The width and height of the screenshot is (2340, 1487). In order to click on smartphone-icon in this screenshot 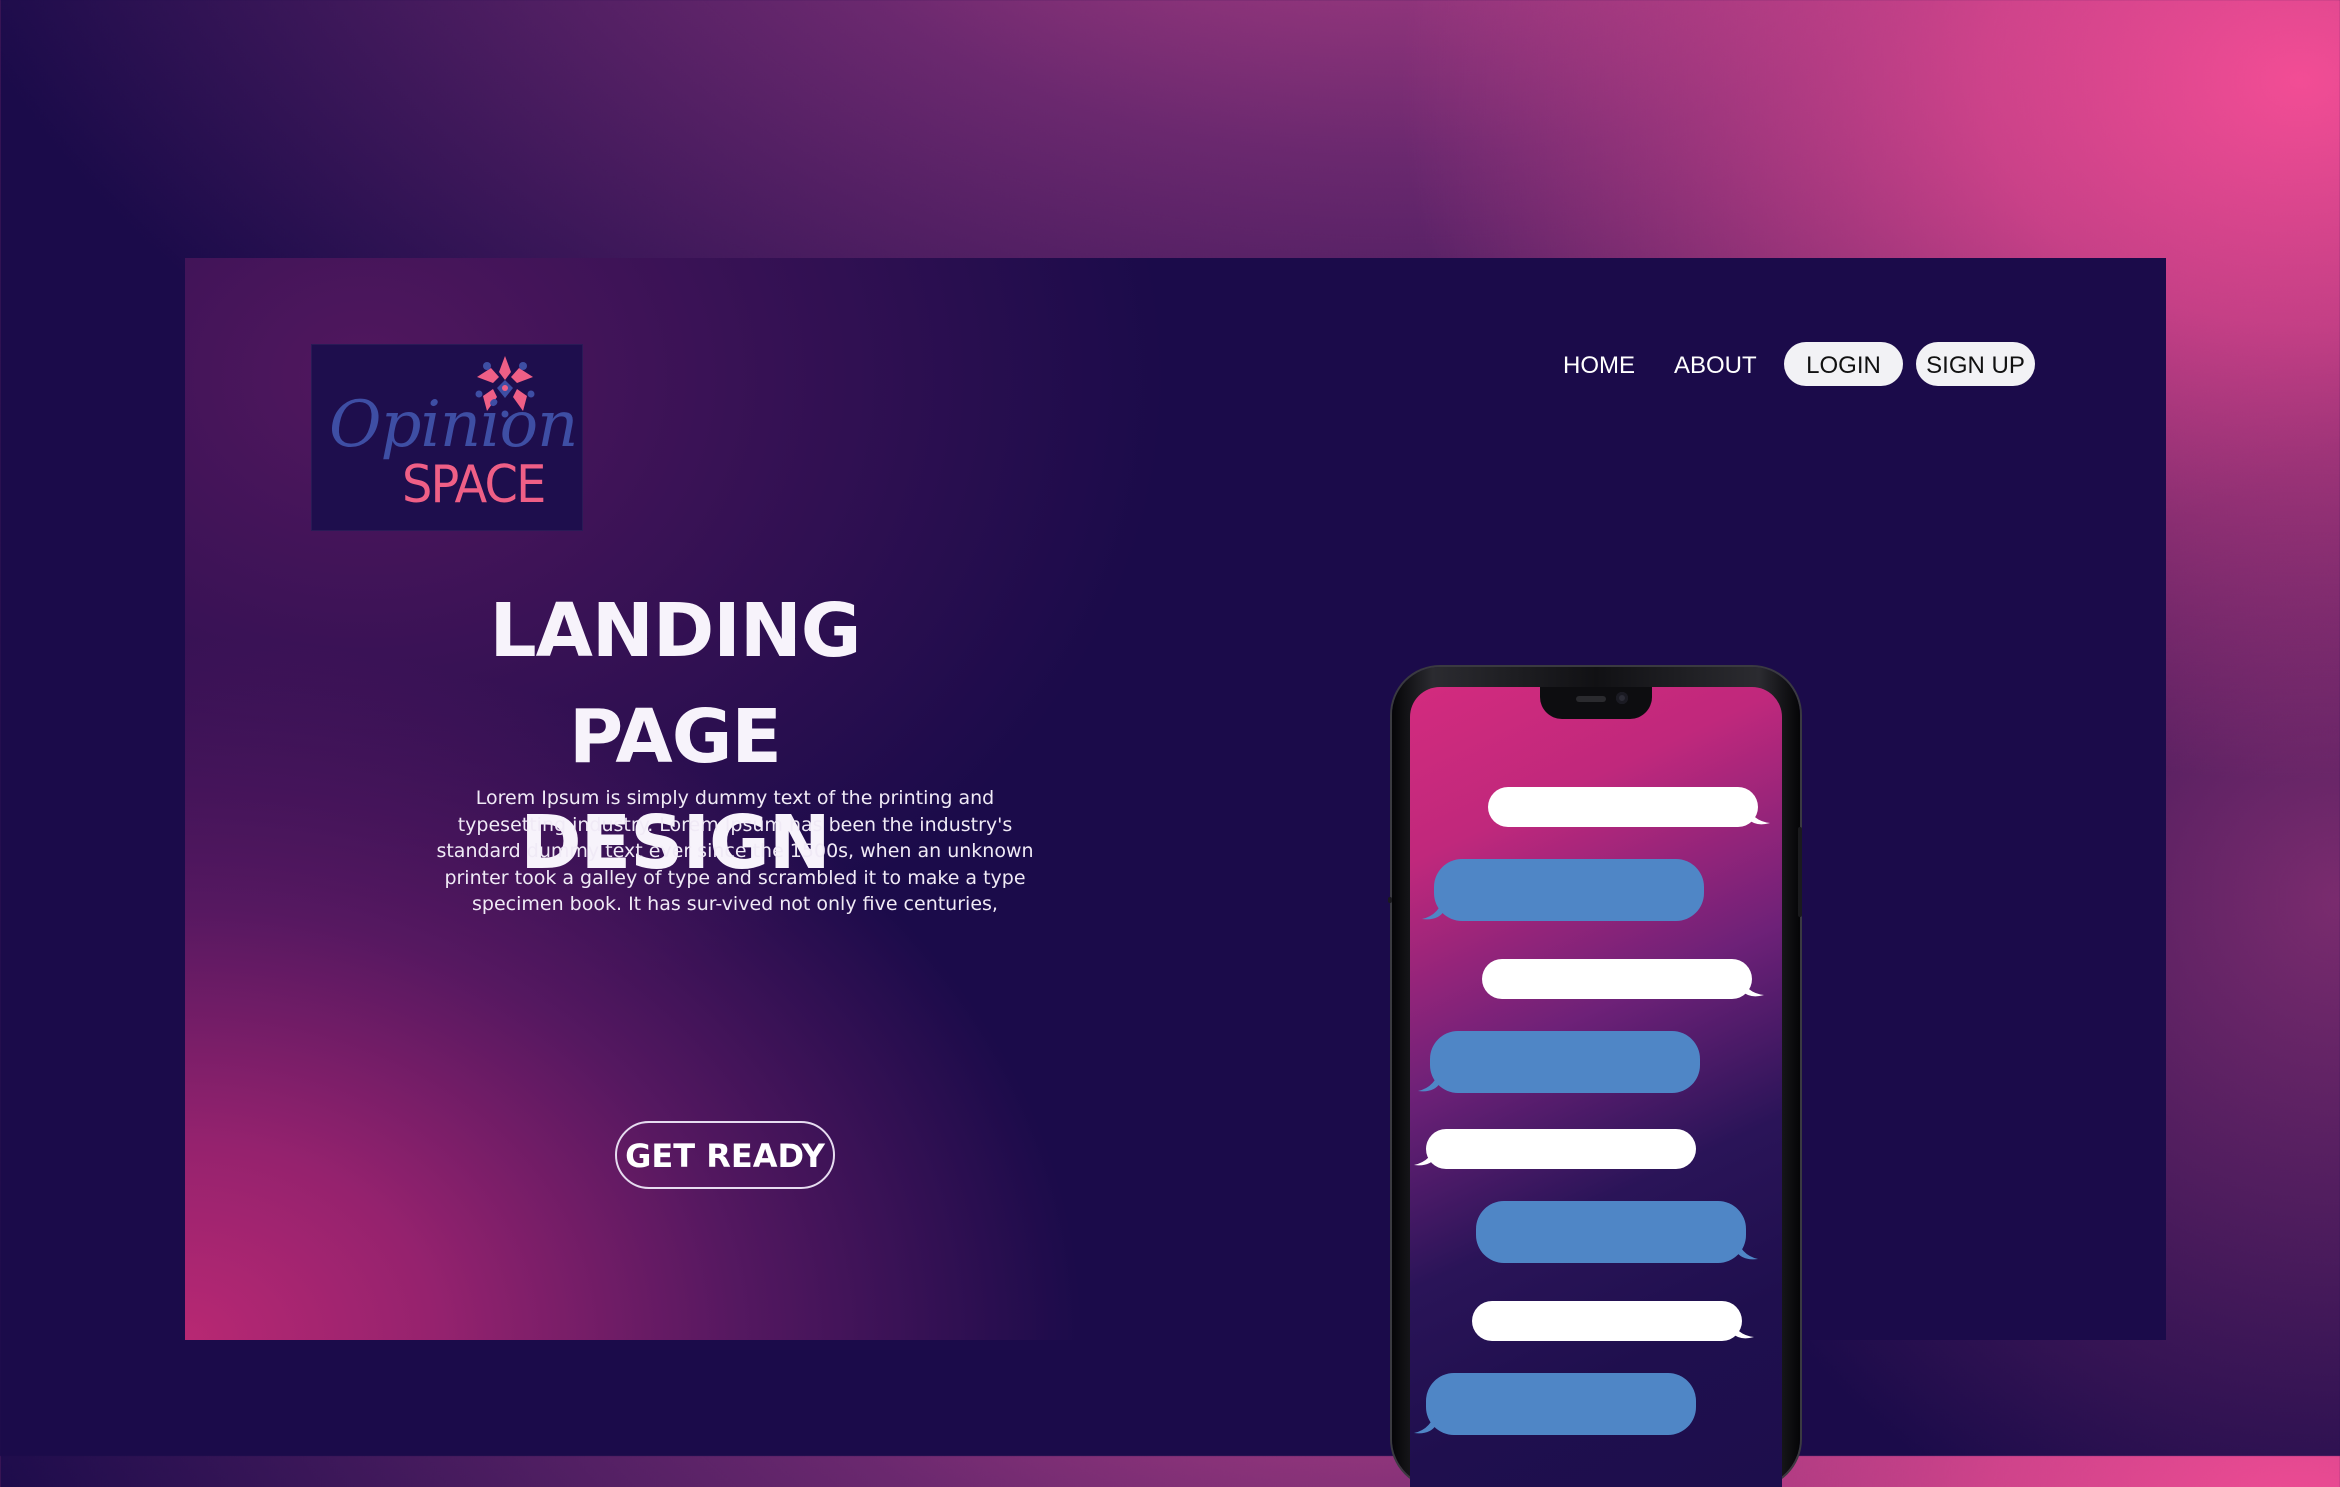, I will do `click(1595, 1077)`.